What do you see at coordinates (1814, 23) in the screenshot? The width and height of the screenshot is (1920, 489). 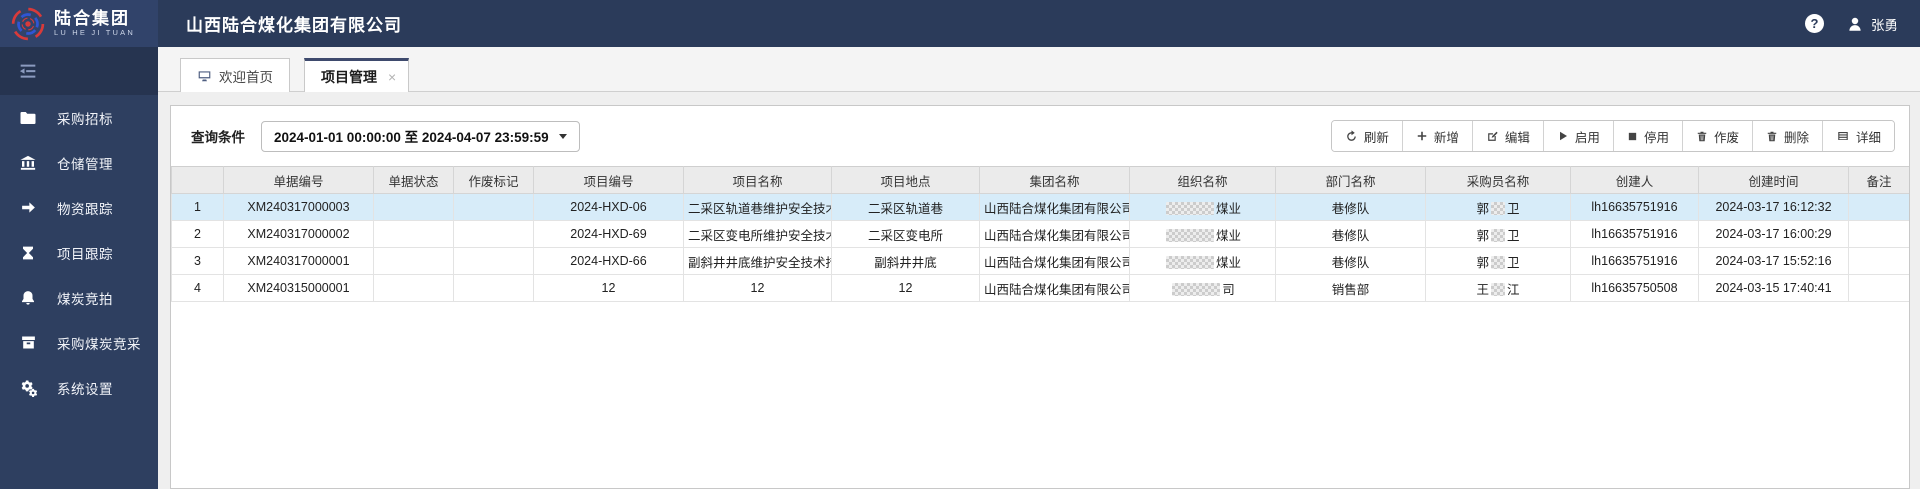 I see `help-icon: ?` at bounding box center [1814, 23].